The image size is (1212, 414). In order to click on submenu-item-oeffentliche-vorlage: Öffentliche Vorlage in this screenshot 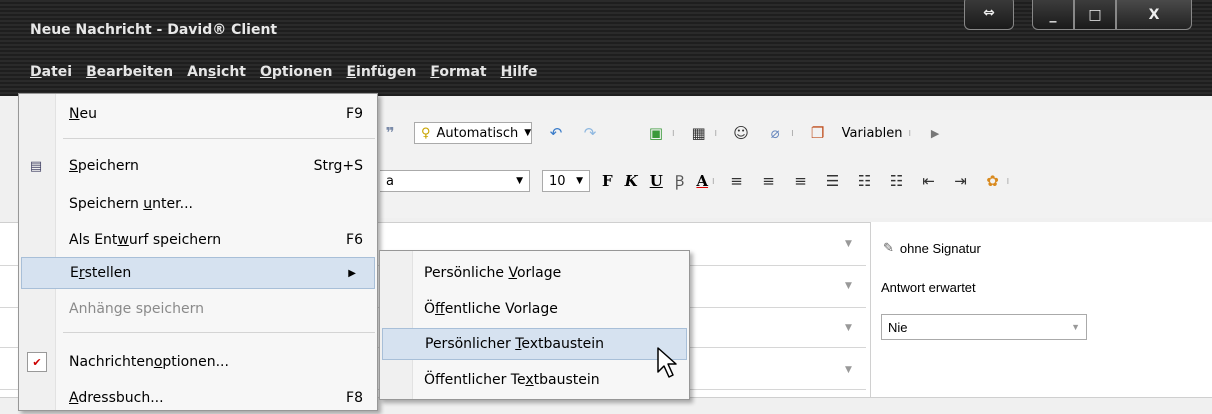, I will do `click(534, 309)`.